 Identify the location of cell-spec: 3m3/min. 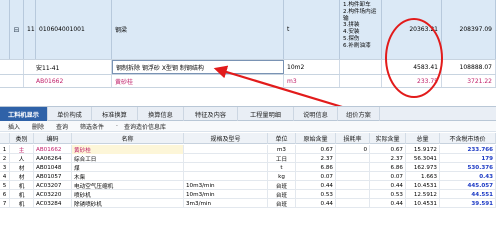
(226, 203).